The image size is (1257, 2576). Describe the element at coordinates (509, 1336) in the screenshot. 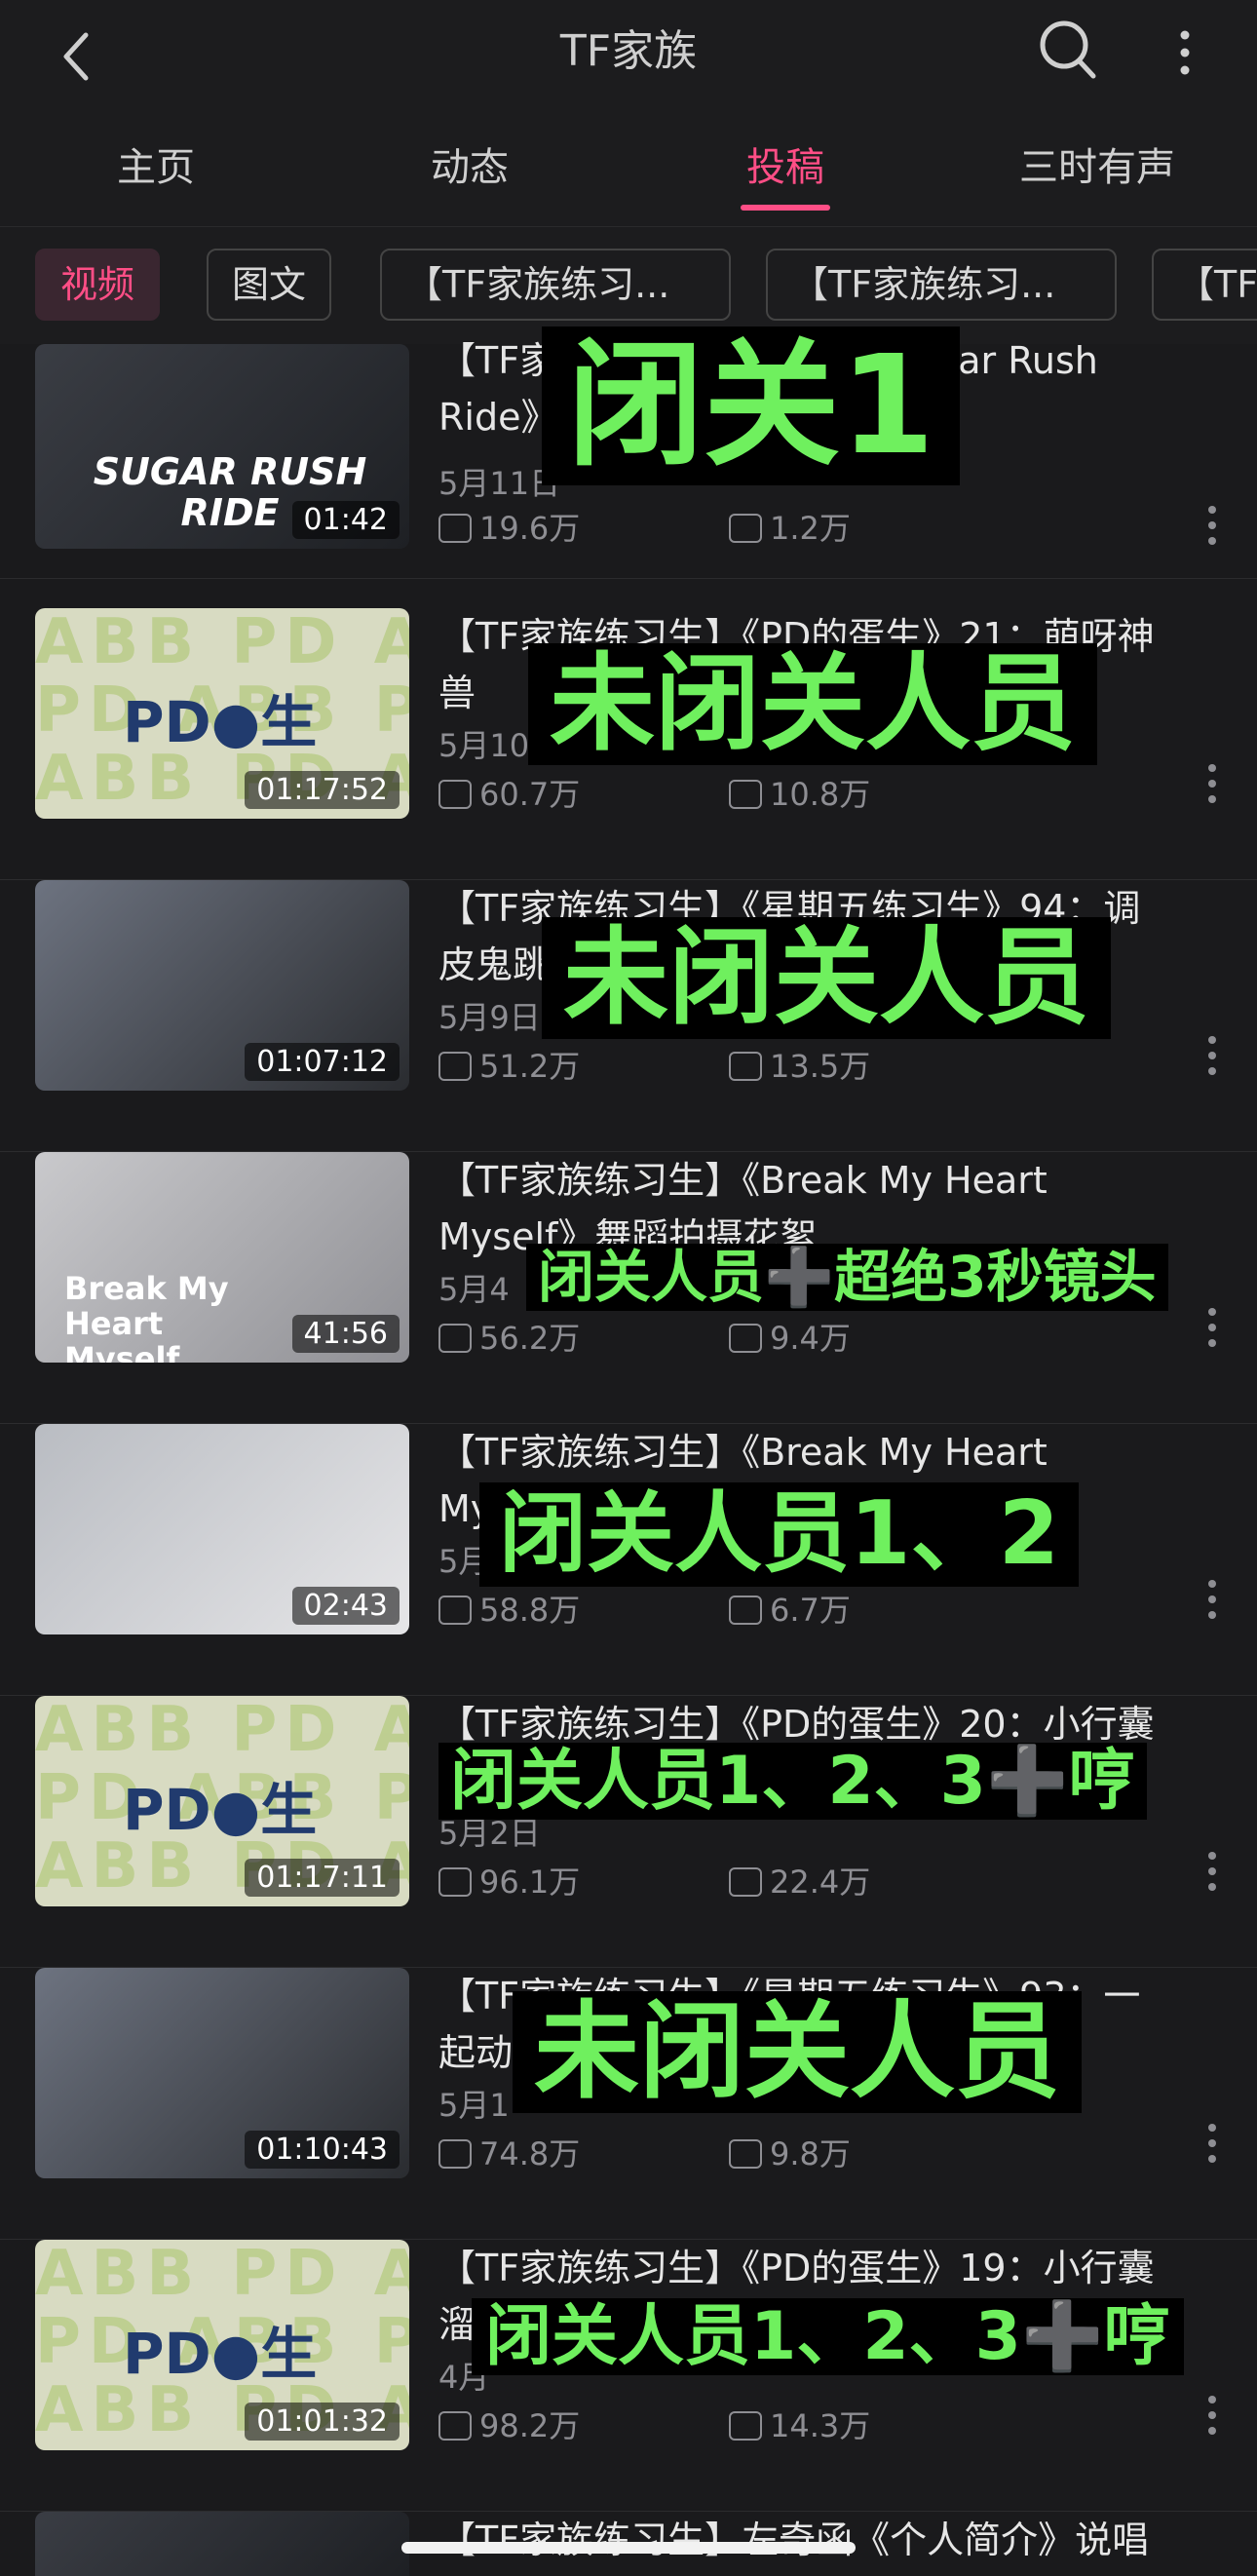

I see `video-plays: 56.2万` at that location.